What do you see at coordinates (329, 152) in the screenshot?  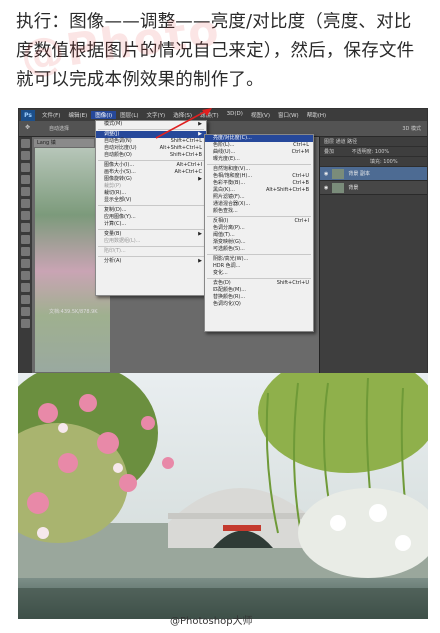 I see `blend-mode-select: 叠加` at bounding box center [329, 152].